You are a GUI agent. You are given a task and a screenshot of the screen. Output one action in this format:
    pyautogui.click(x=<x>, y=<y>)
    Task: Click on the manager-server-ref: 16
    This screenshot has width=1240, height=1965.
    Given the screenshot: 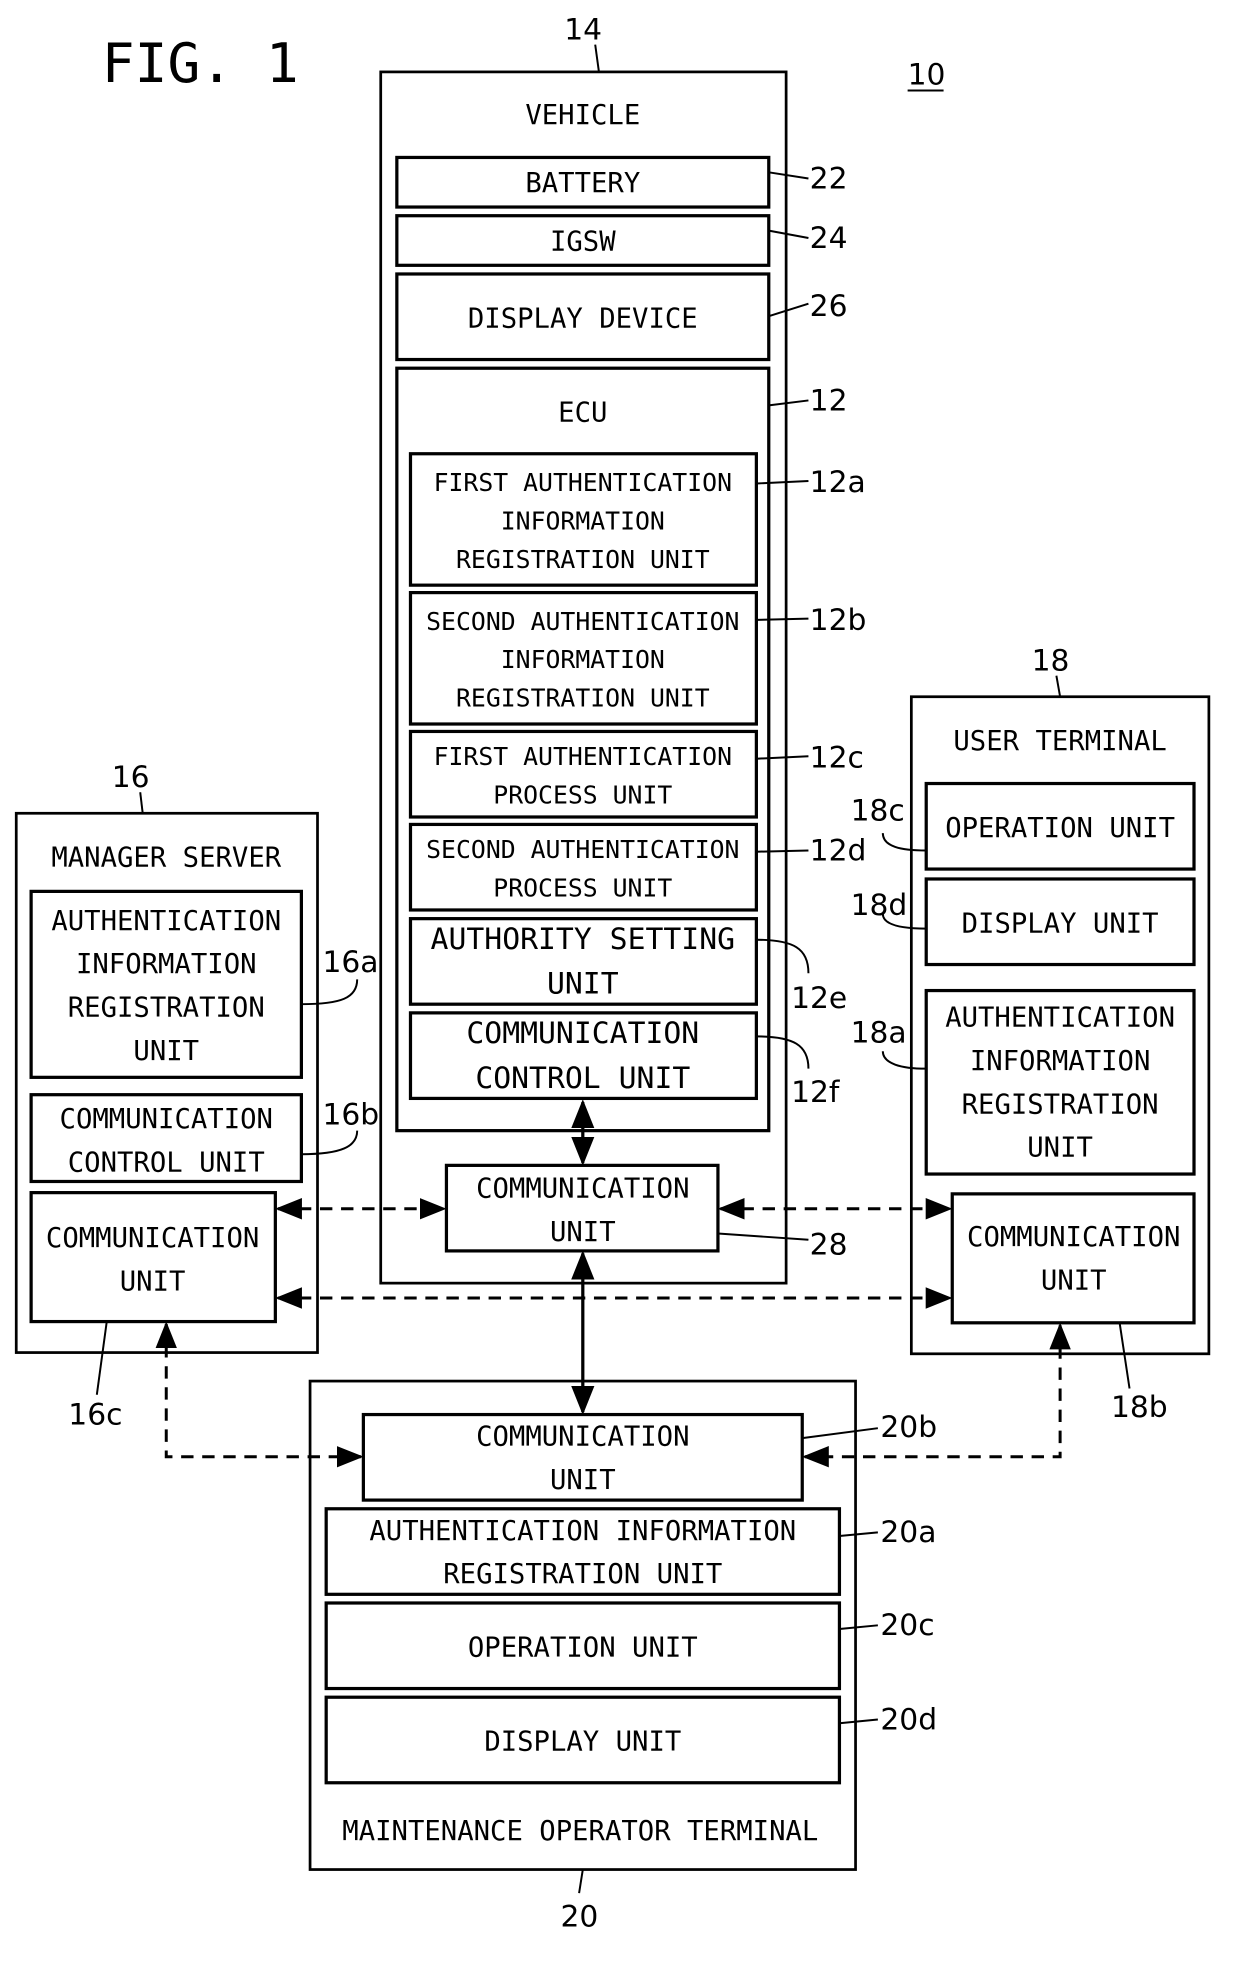 What is the action you would take?
    pyautogui.click(x=131, y=777)
    